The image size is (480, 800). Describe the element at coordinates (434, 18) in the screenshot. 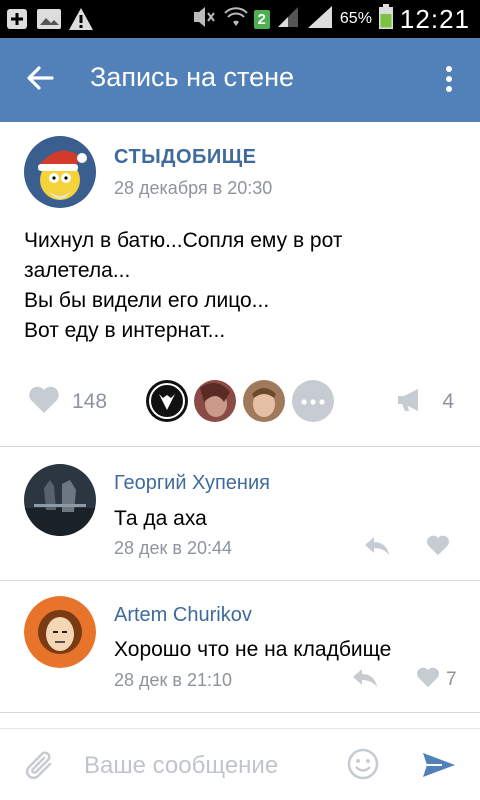

I see `clock: 12:21` at that location.